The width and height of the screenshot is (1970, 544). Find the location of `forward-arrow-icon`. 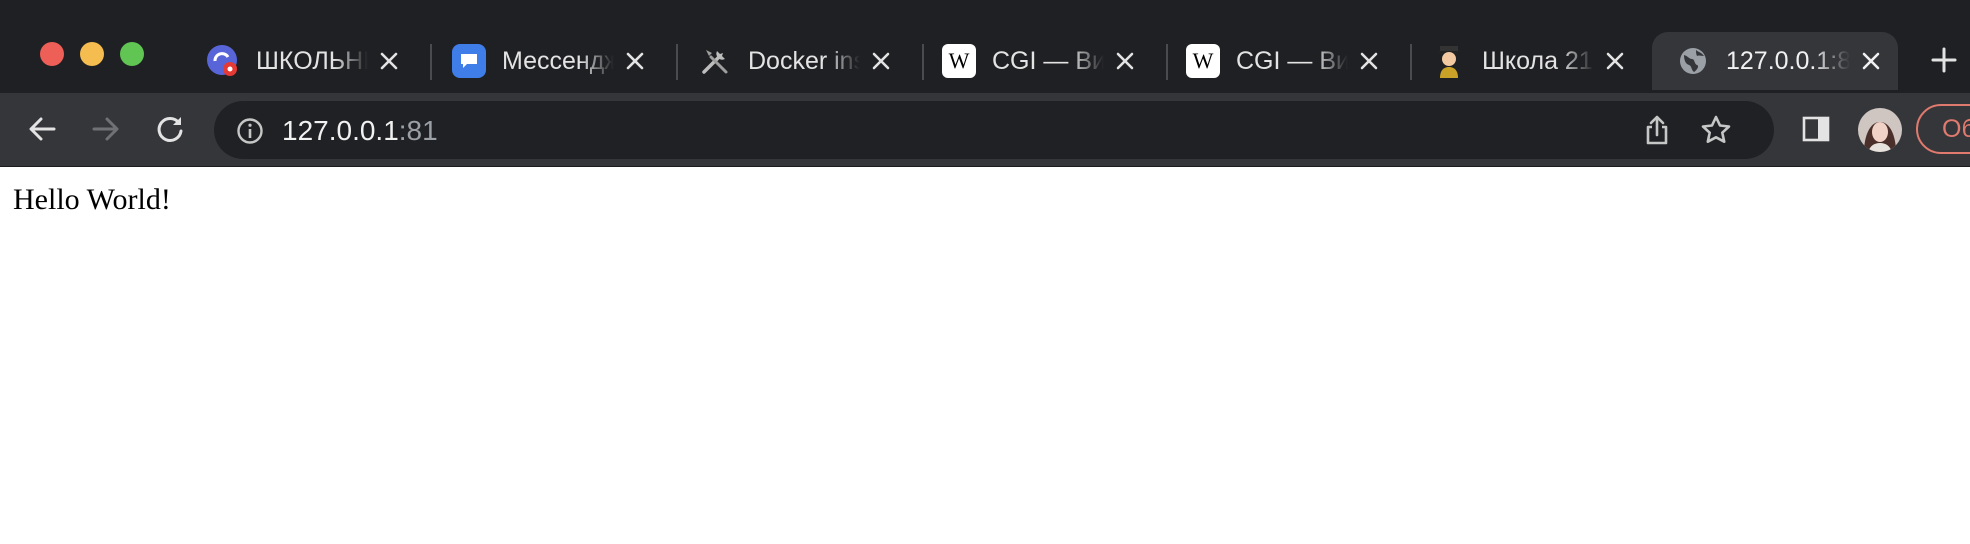

forward-arrow-icon is located at coordinates (106, 129).